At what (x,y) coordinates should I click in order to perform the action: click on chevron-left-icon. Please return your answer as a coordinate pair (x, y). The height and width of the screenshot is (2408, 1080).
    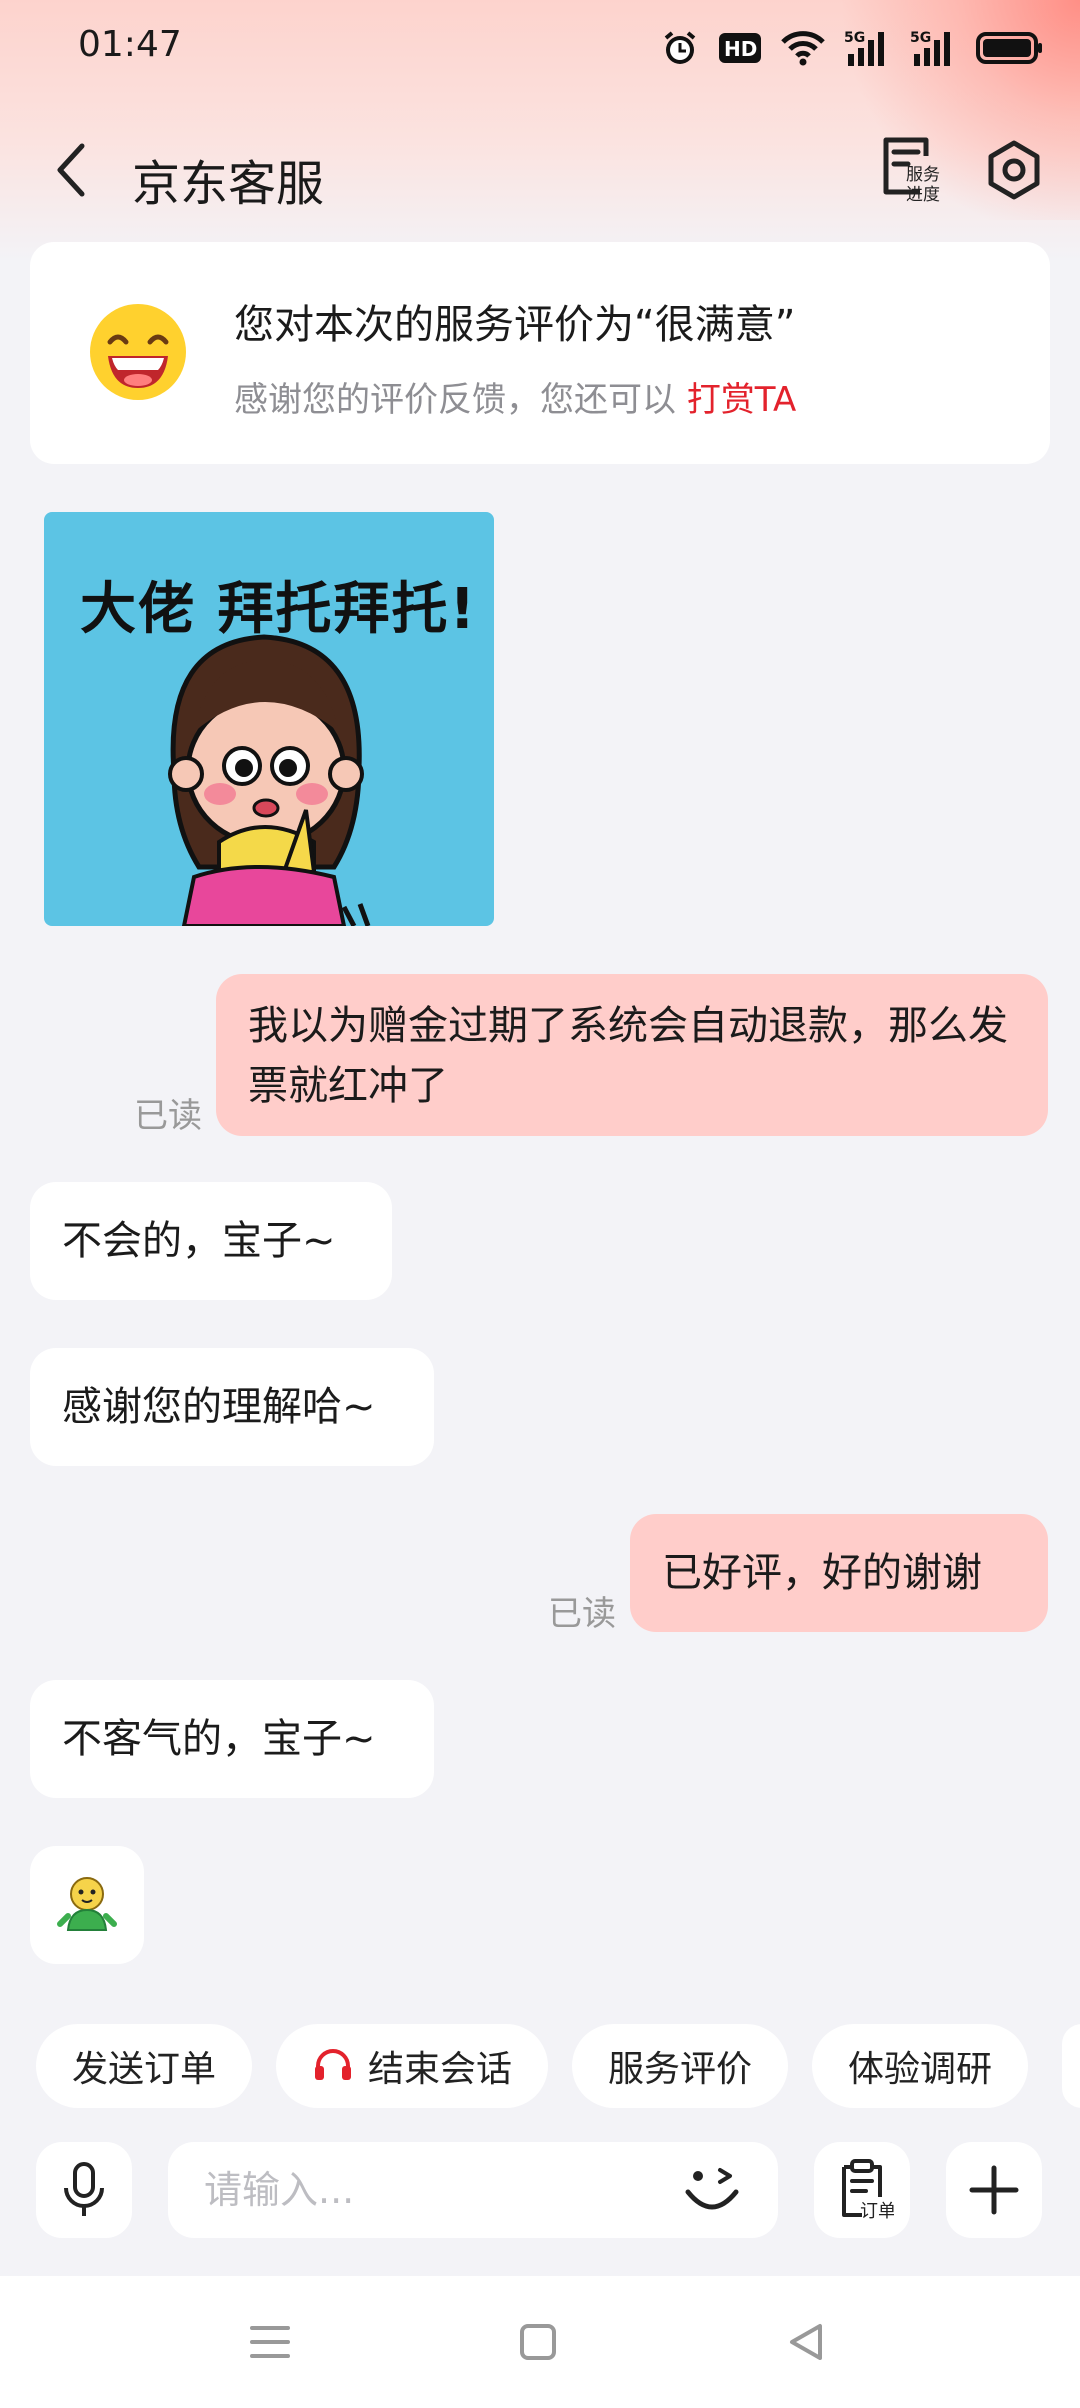
    Looking at the image, I should click on (71, 170).